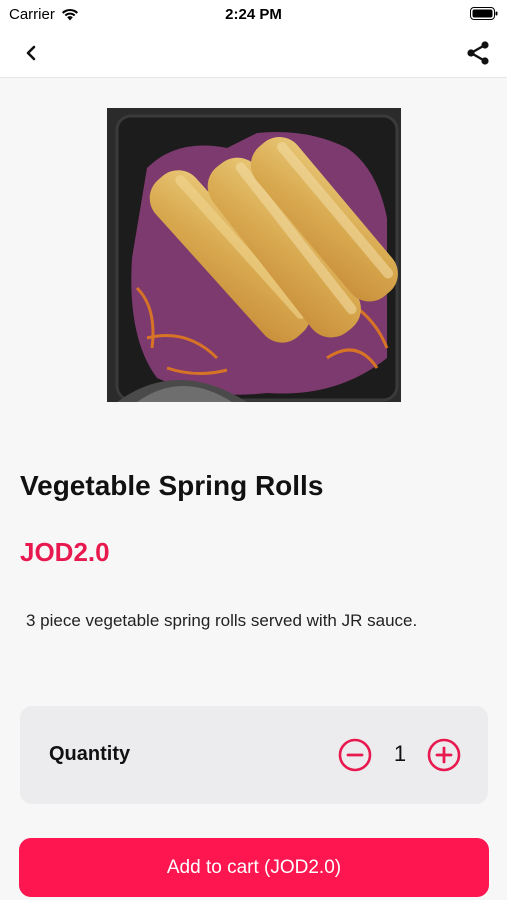  Describe the element at coordinates (253, 53) in the screenshot. I see `navigation-bar` at that location.